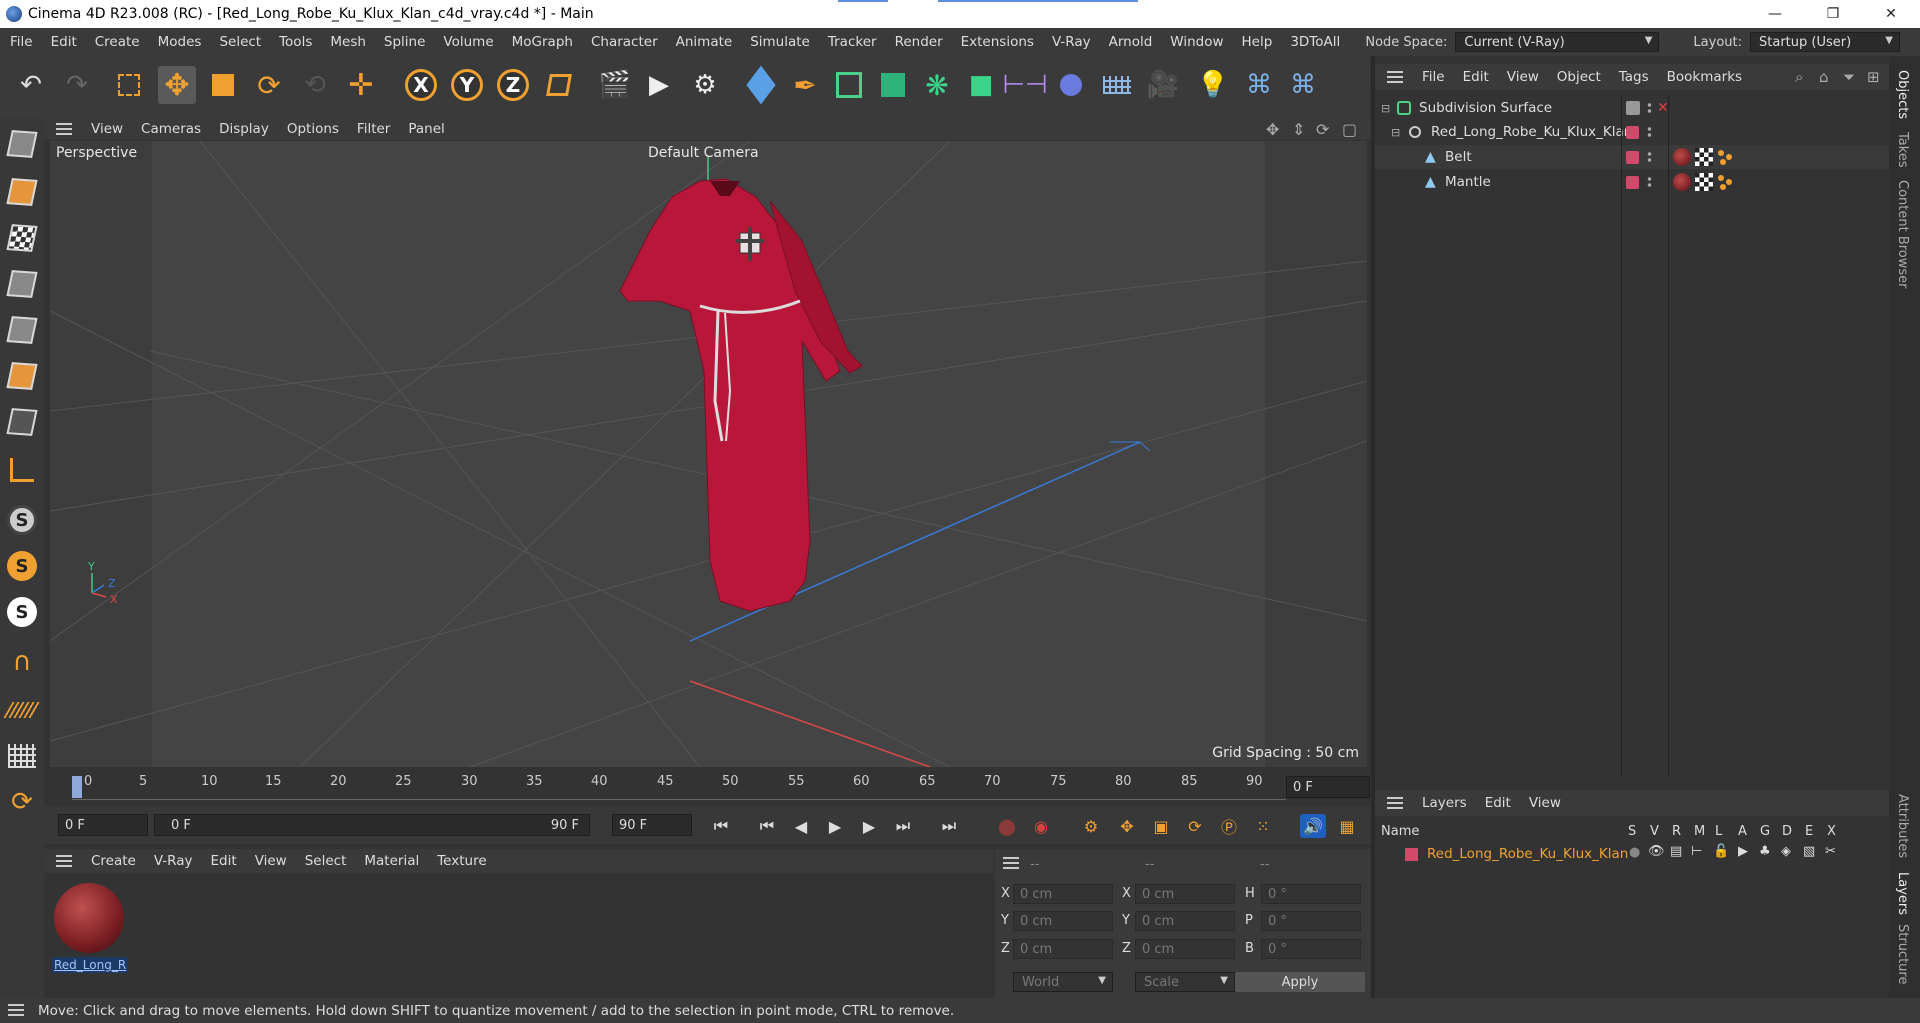 The width and height of the screenshot is (1920, 1023). What do you see at coordinates (421, 85) in the screenshot?
I see `x-axis-toggle: X` at bounding box center [421, 85].